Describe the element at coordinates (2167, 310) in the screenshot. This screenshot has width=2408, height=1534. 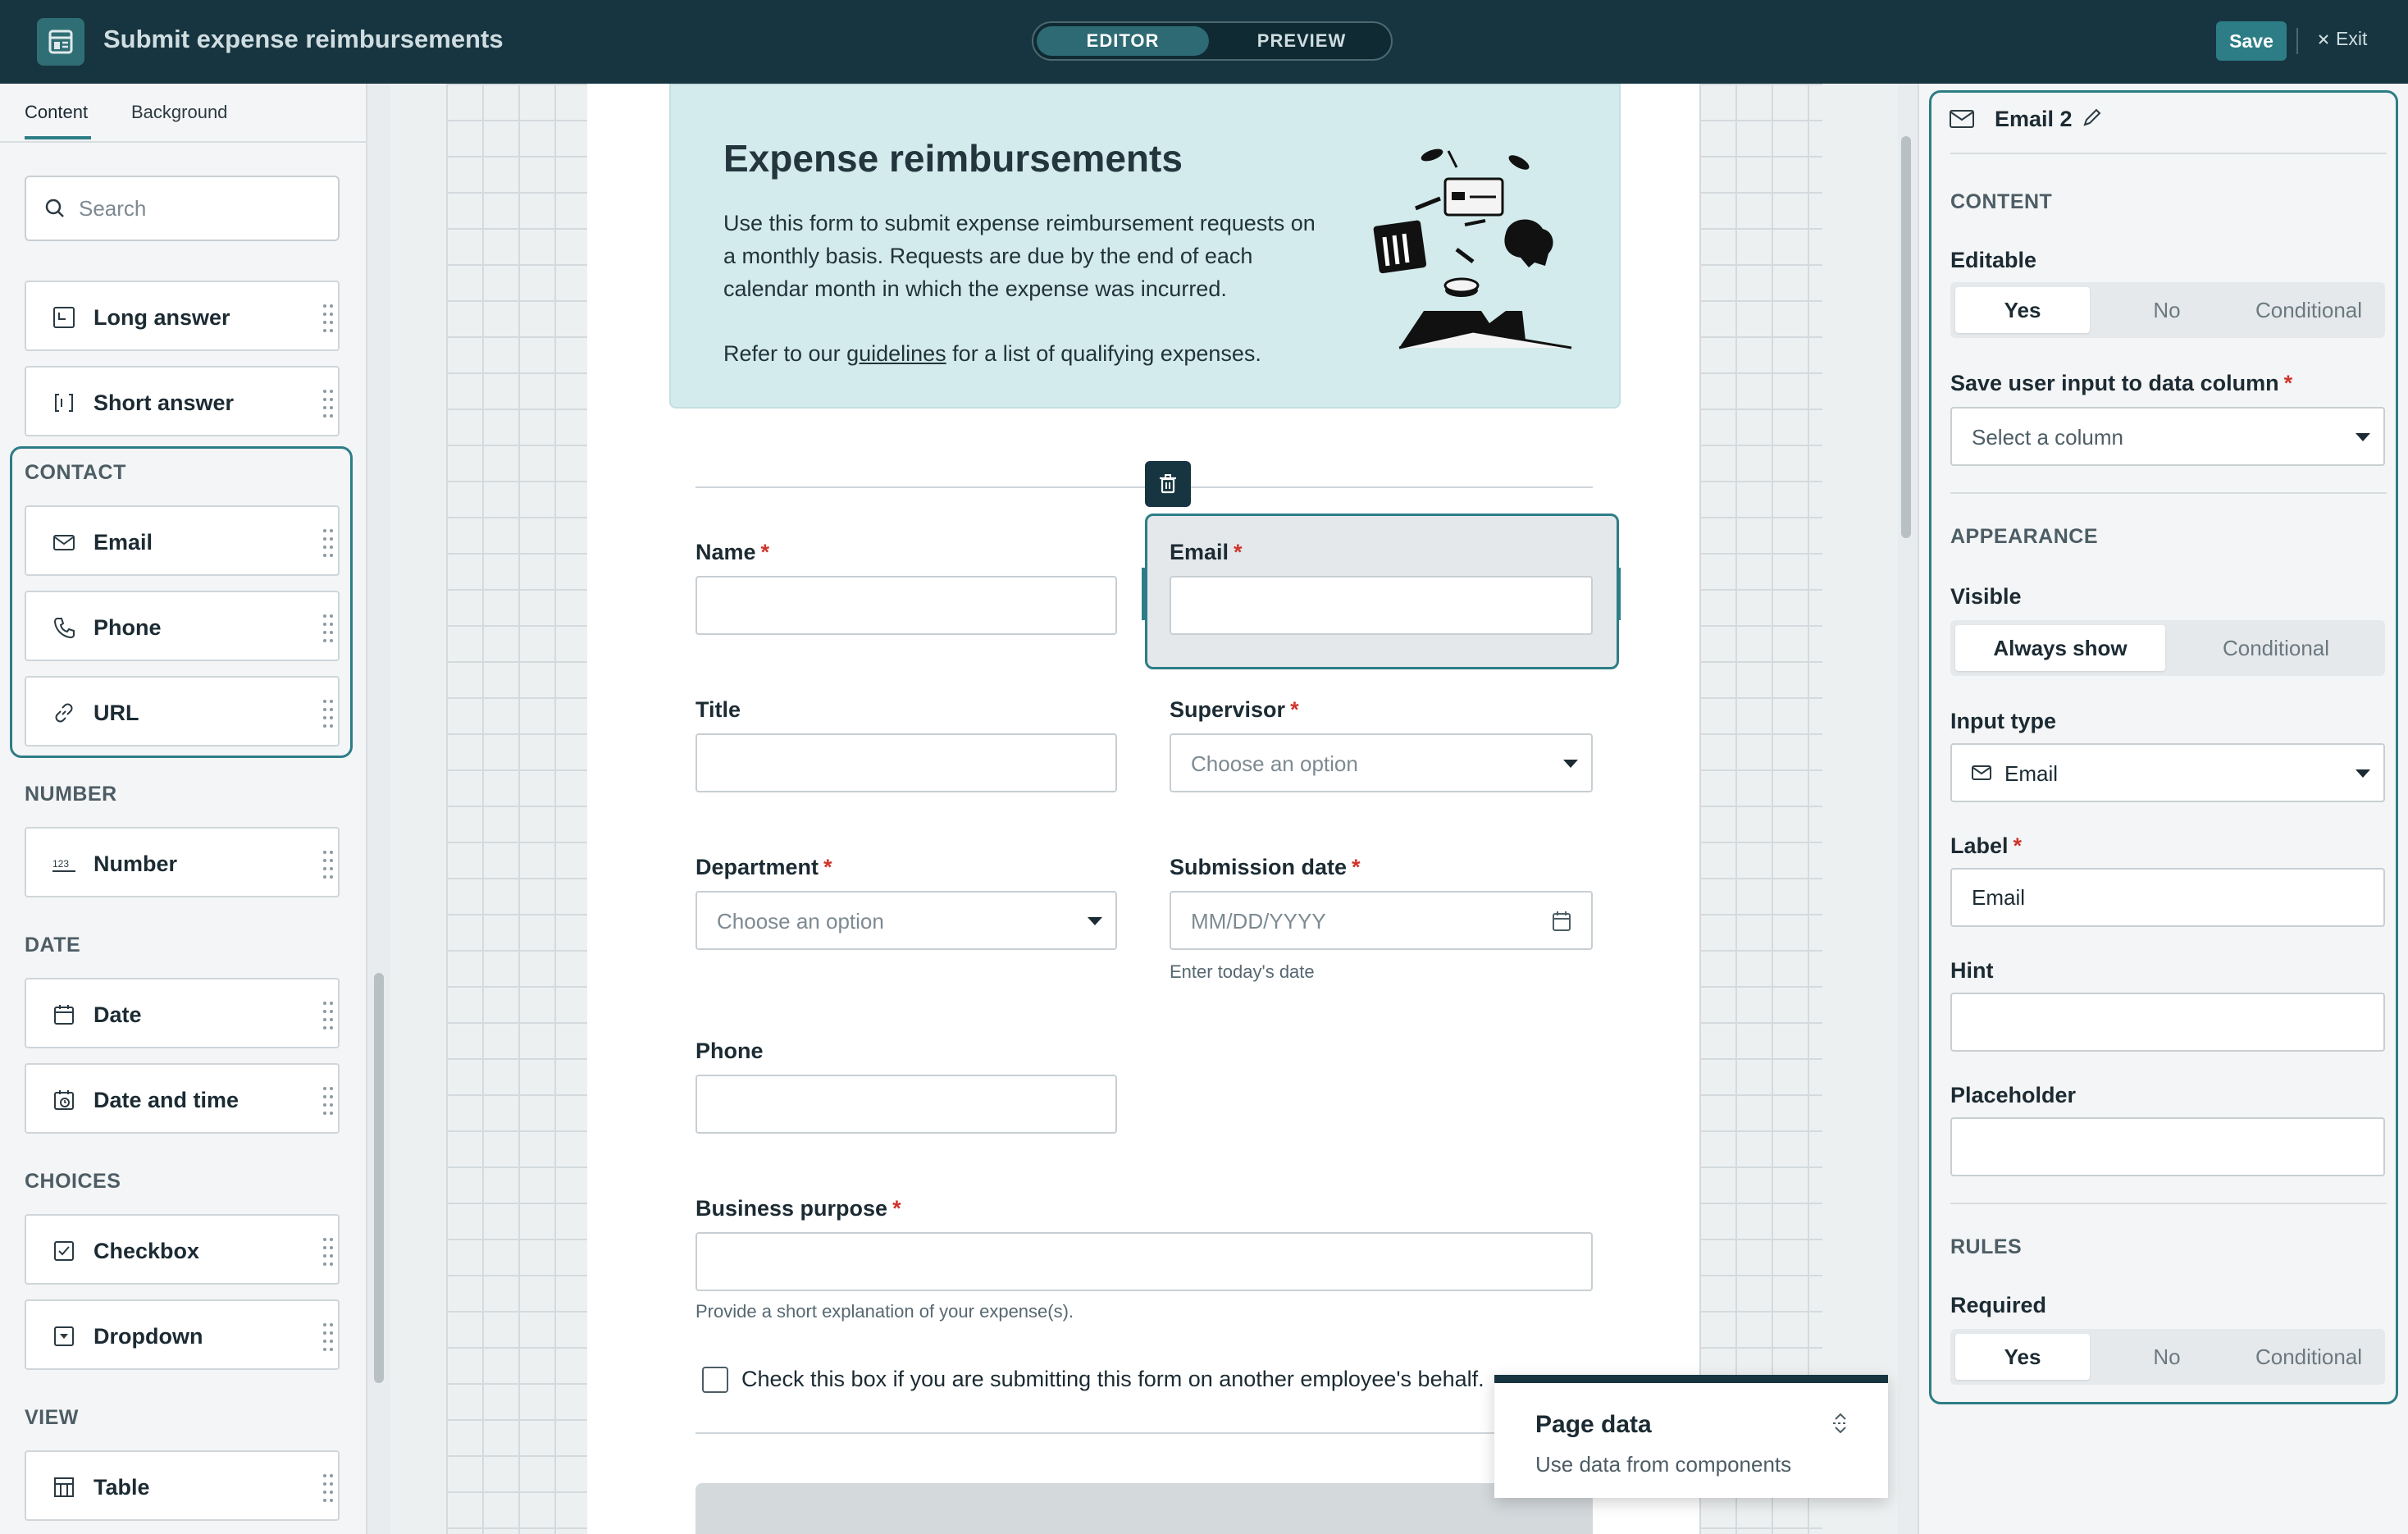
I see `editable-no: No` at that location.